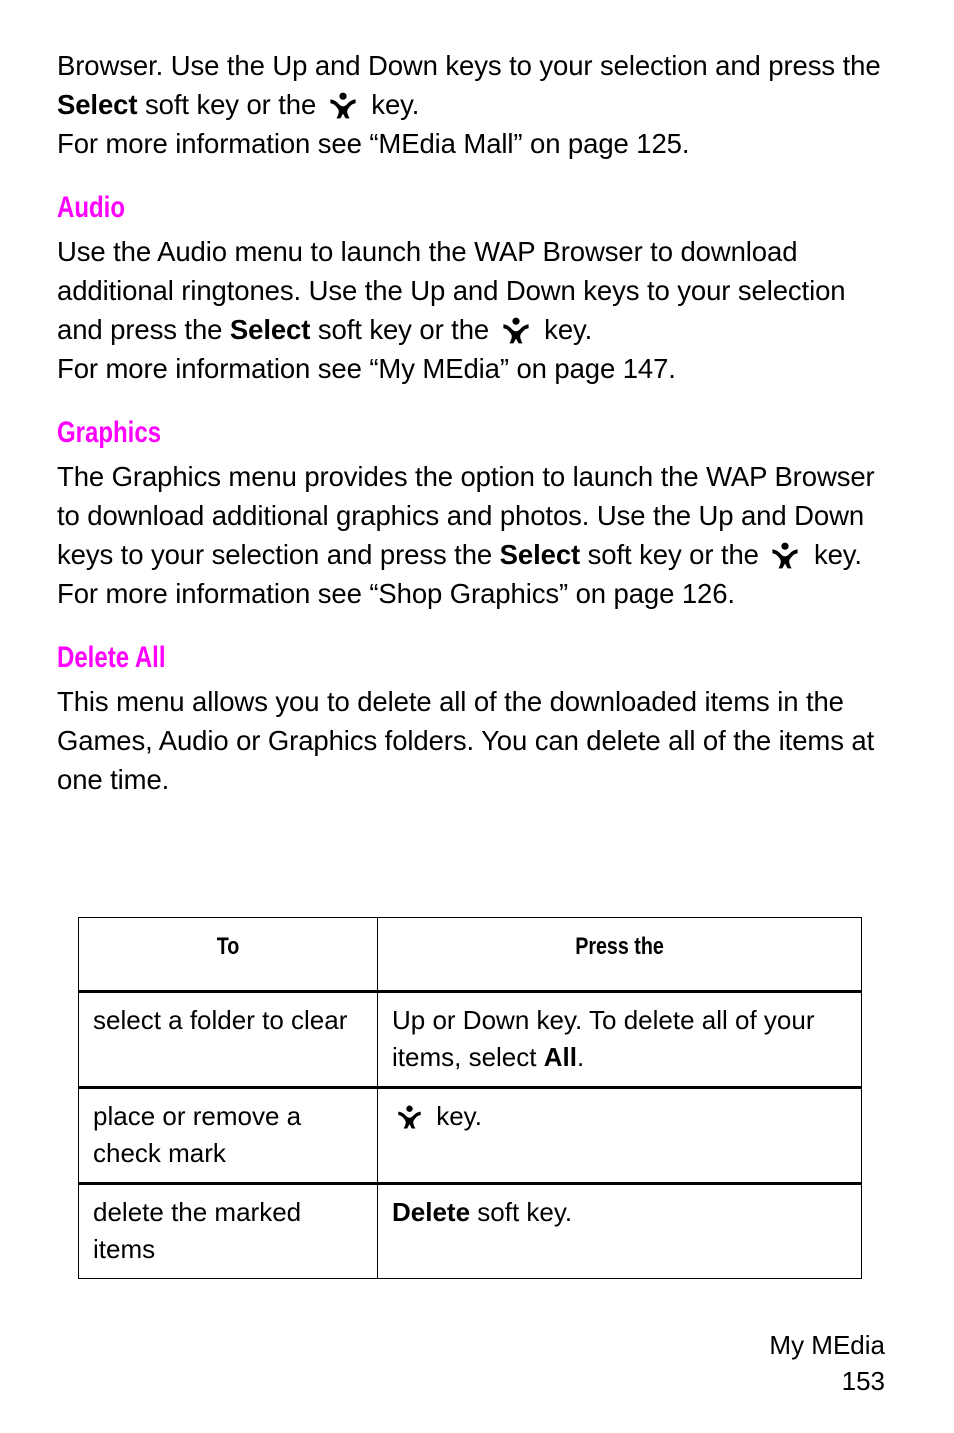 This screenshot has height=1433, width=954. What do you see at coordinates (109, 432) in the screenshot?
I see `section-heading-graphics: Graphics` at bounding box center [109, 432].